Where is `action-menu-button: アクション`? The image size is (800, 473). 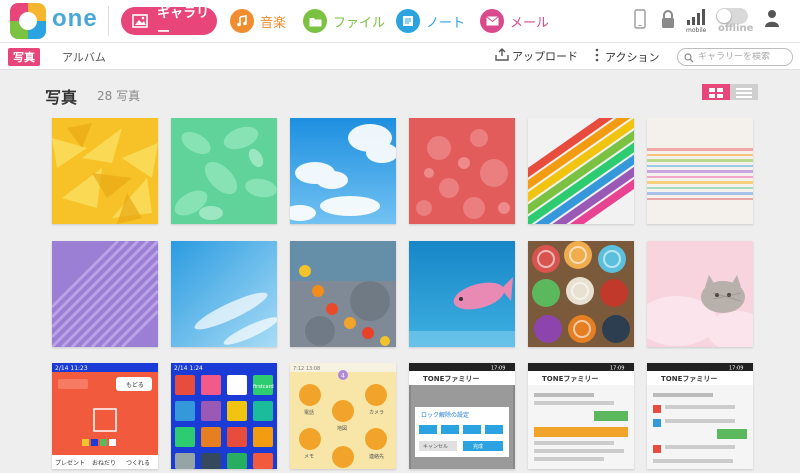 action-menu-button: アクション is located at coordinates (626, 56).